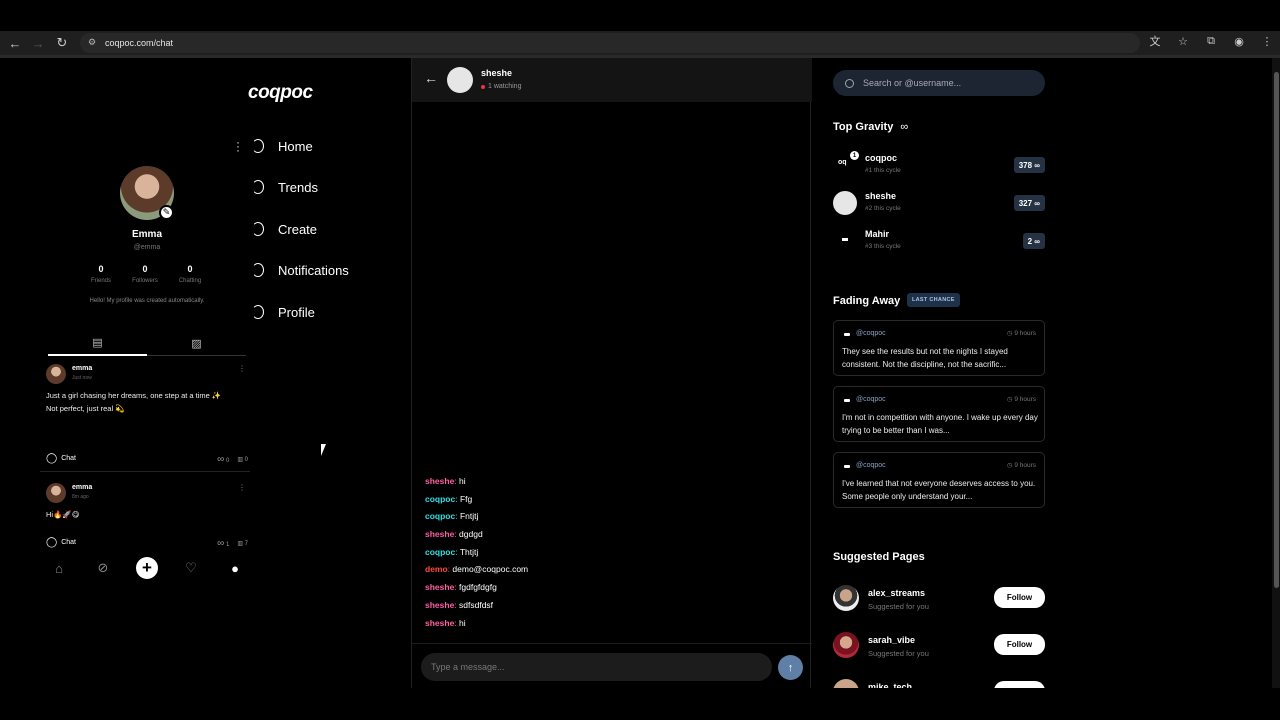 This screenshot has height=720, width=1280. What do you see at coordinates (223, 459) in the screenshot?
I see `gravity-stat: ∞ 0` at bounding box center [223, 459].